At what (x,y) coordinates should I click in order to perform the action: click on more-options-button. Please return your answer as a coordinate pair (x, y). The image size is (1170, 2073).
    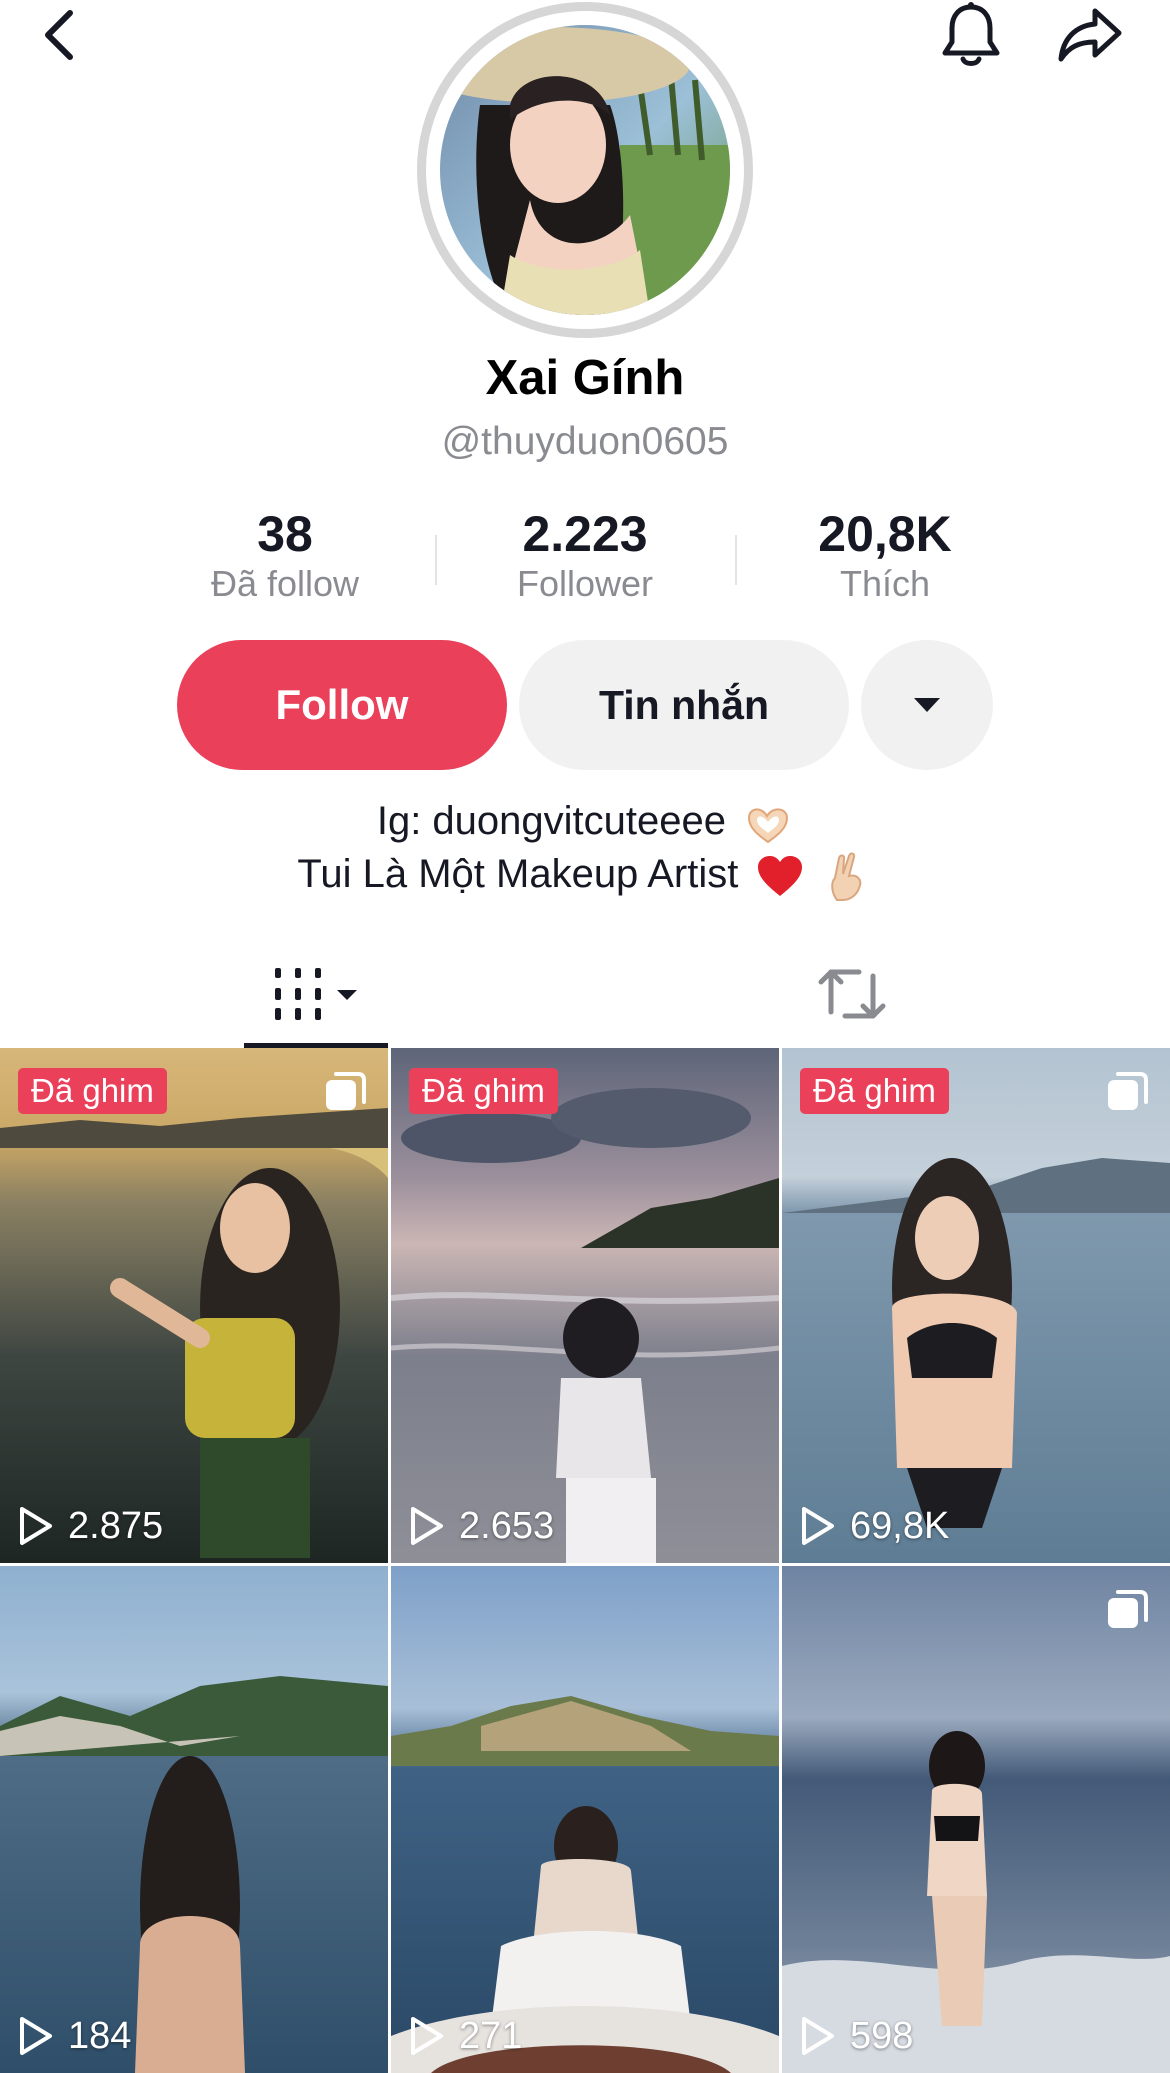
    Looking at the image, I should click on (927, 705).